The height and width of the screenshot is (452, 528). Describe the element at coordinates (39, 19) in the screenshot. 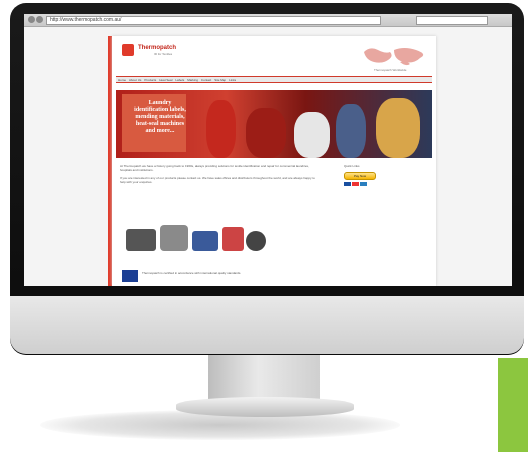

I see `forward-icon` at that location.